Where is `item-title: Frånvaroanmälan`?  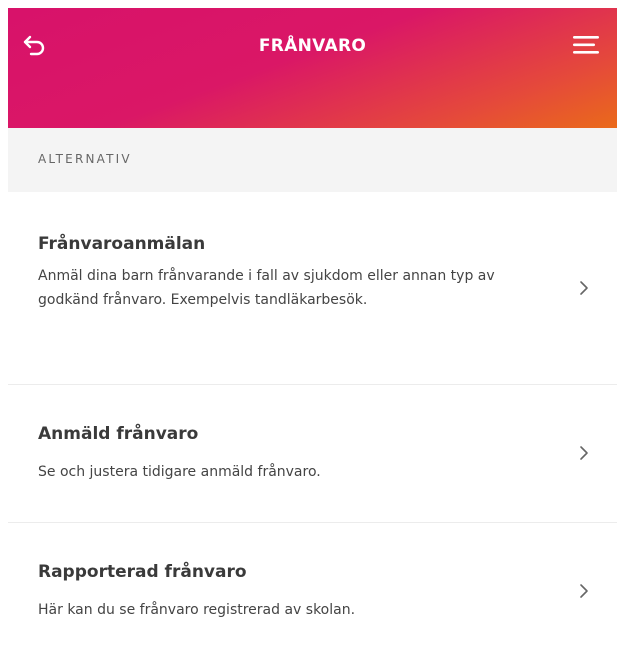
item-title: Frånvaroanmälan is located at coordinates (122, 244).